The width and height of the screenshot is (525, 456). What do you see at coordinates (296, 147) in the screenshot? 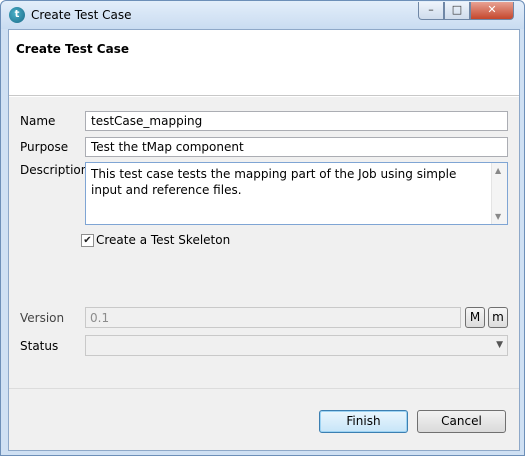
I see `purpose-field: Test the tMap component` at bounding box center [296, 147].